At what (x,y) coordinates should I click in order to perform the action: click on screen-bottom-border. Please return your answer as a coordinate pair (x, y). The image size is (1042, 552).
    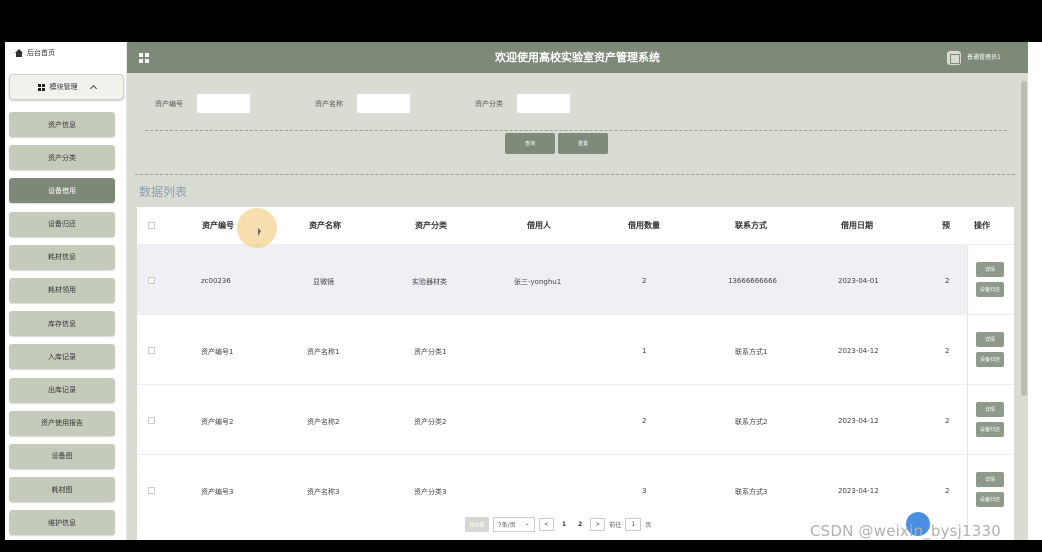
    Looking at the image, I should click on (521, 546).